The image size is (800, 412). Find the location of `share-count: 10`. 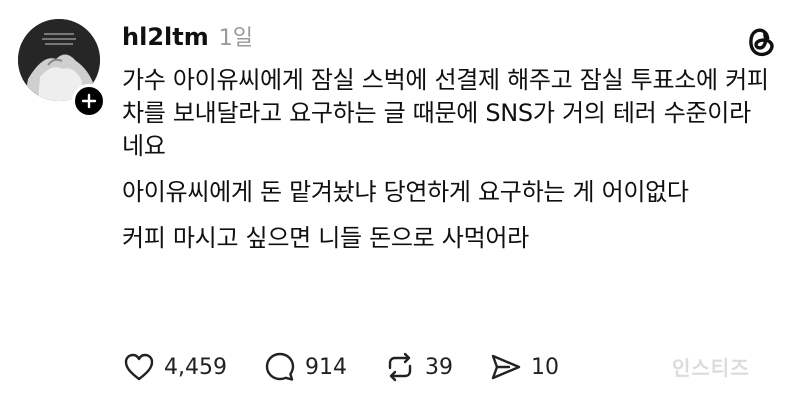

share-count: 10 is located at coordinates (544, 367).